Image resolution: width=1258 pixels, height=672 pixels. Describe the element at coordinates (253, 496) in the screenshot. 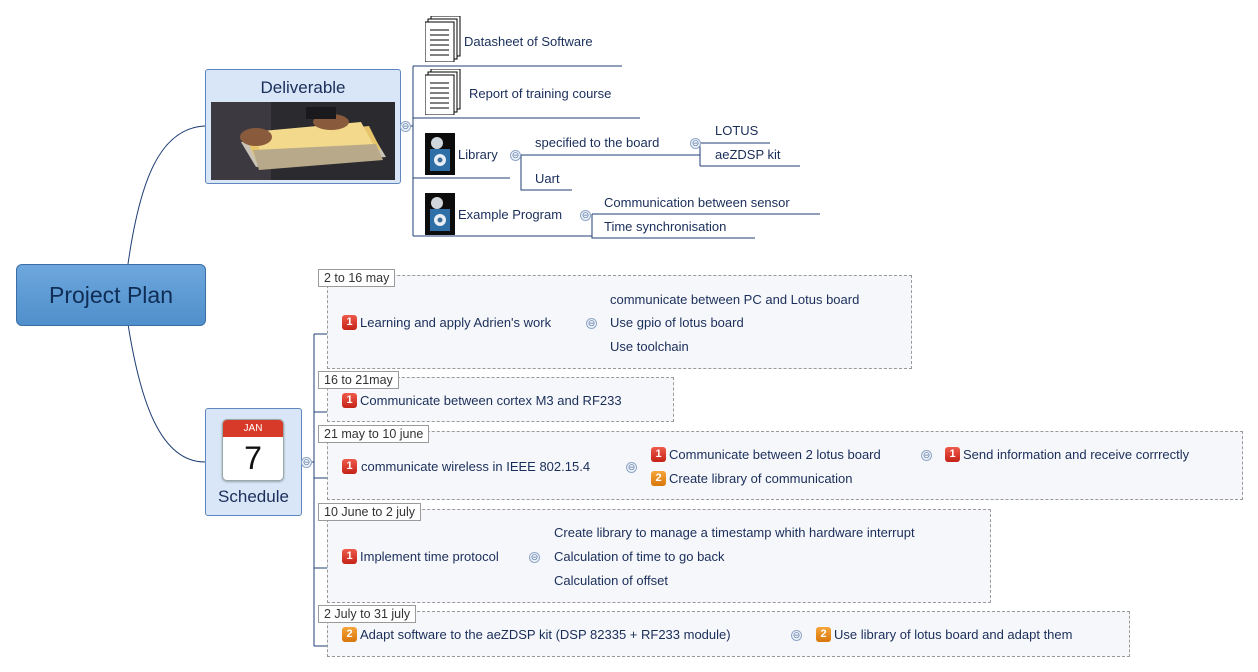

I see `schedule-title: Schedule` at that location.